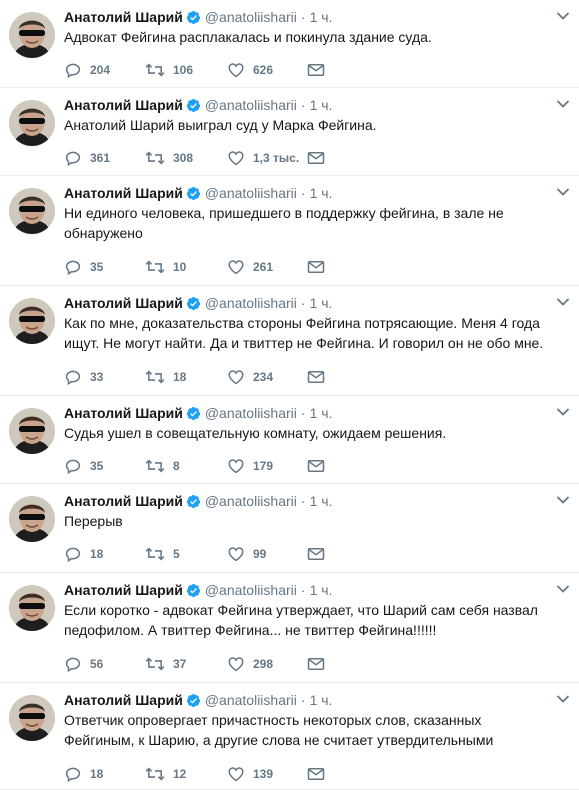 This screenshot has height=790, width=579. Describe the element at coordinates (162, 466) in the screenshot. I see `retweet-button: 8` at that location.